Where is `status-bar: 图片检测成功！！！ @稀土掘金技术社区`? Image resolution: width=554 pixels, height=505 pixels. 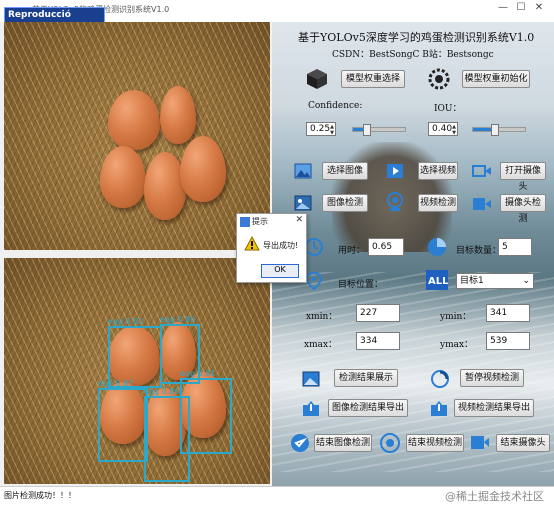
status-bar: 图片检测成功！！！ @稀土掘金技术社区 is located at coordinates (277, 495).